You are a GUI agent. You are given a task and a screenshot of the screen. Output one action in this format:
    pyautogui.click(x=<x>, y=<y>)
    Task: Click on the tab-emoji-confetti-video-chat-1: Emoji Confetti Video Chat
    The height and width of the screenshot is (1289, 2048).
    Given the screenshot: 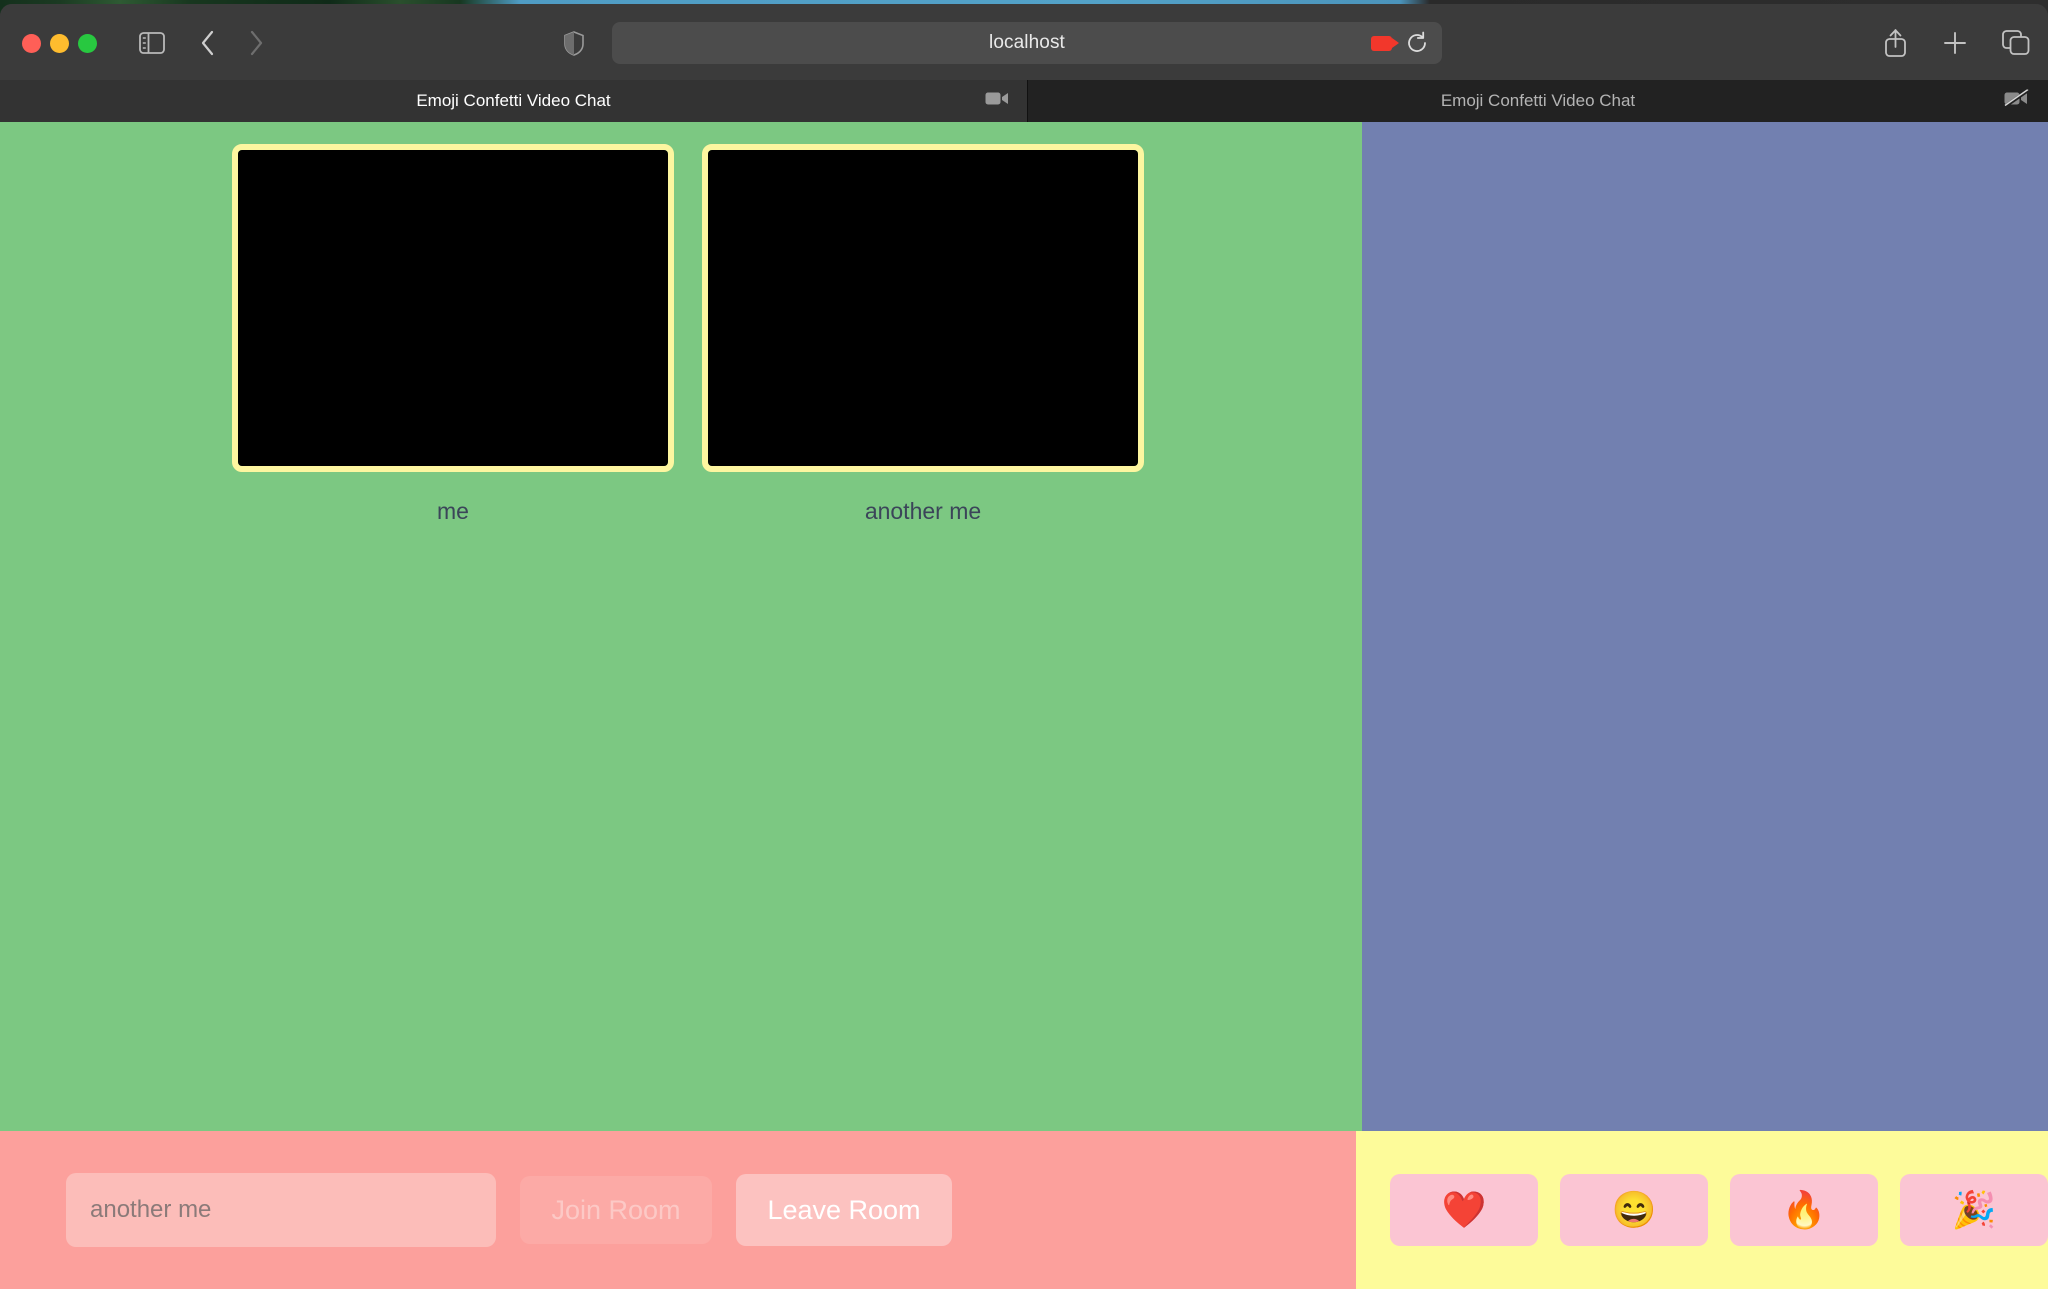 What is the action you would take?
    pyautogui.click(x=513, y=101)
    